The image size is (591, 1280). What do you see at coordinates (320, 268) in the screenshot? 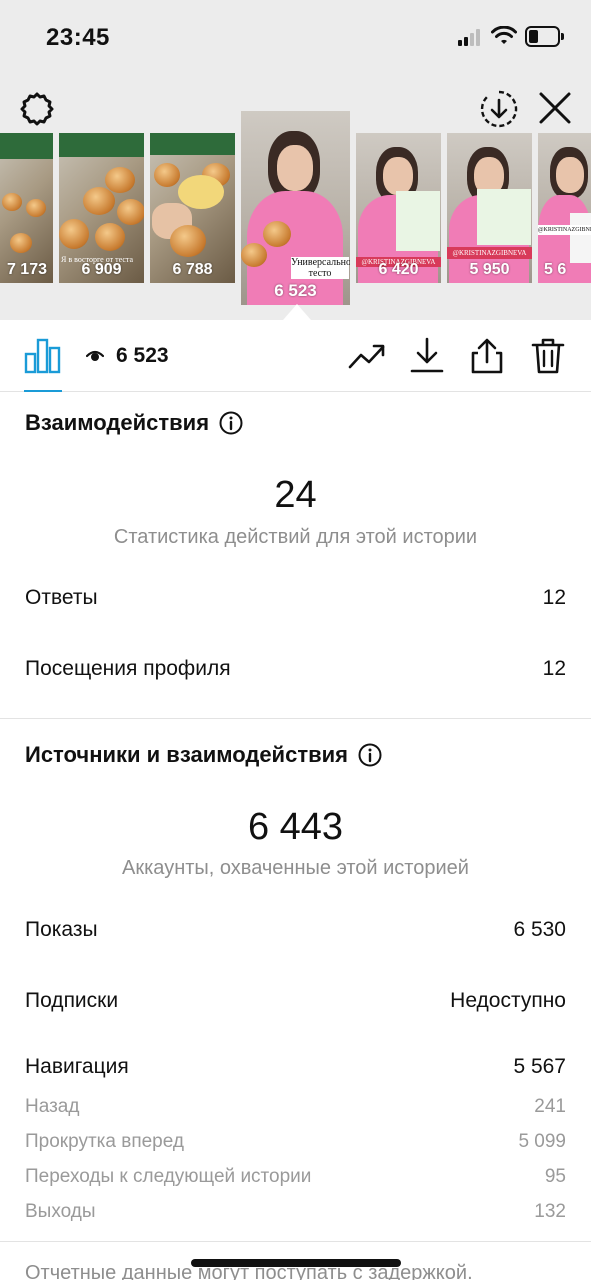
I see `thumbnail-caption: Универсальное тесто` at bounding box center [320, 268].